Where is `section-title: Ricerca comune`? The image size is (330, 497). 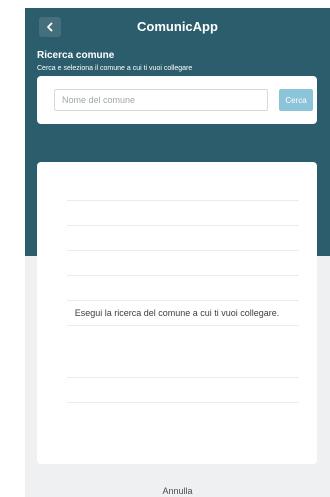 section-title: Ricerca comune is located at coordinates (76, 55).